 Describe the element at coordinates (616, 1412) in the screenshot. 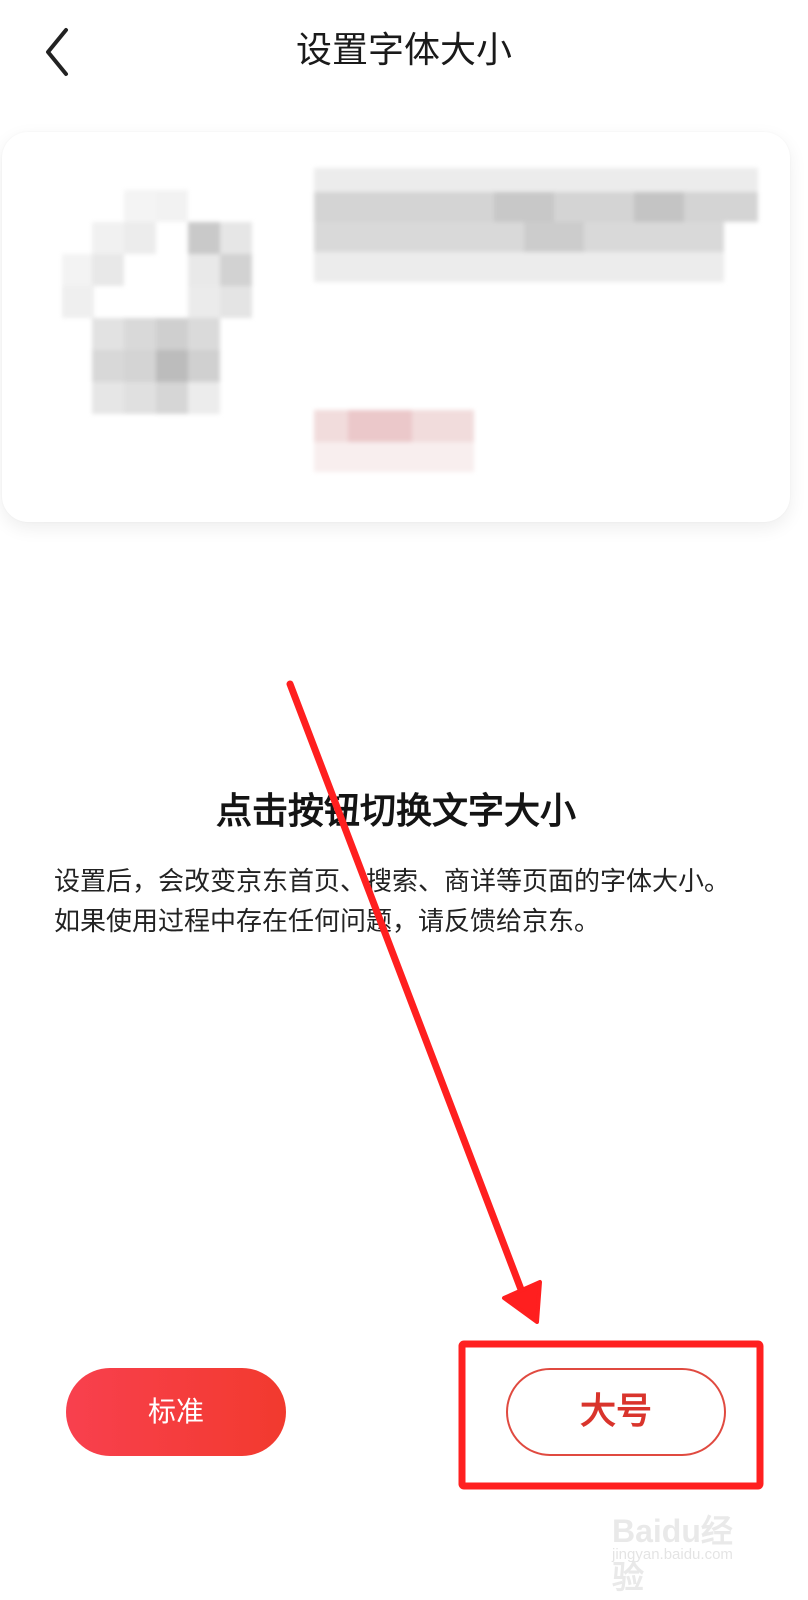

I see `large-size-button: 大号` at that location.